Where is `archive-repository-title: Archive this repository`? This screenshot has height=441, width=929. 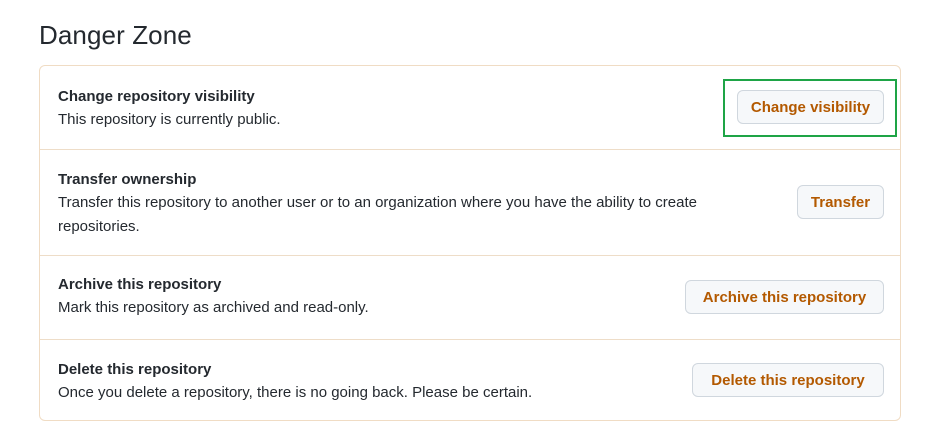 archive-repository-title: Archive this repository is located at coordinates (140, 284).